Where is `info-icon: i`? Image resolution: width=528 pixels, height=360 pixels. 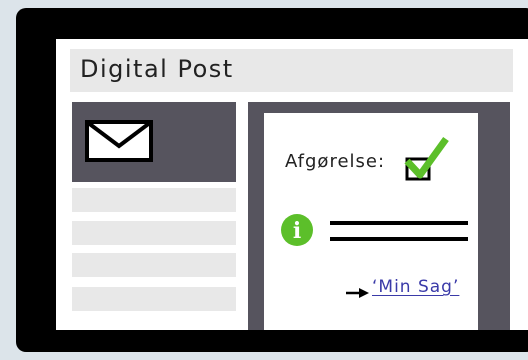 info-icon: i is located at coordinates (297, 230).